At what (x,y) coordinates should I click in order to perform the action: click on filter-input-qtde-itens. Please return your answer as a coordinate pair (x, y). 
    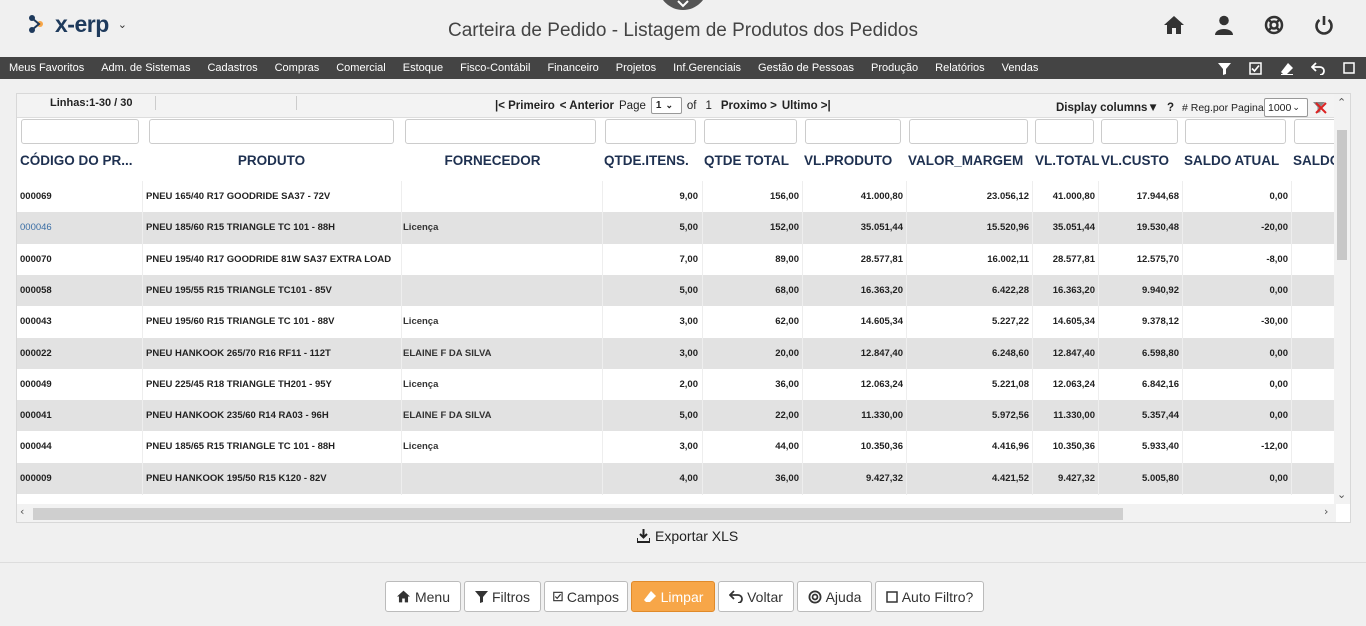
    Looking at the image, I should click on (650, 131).